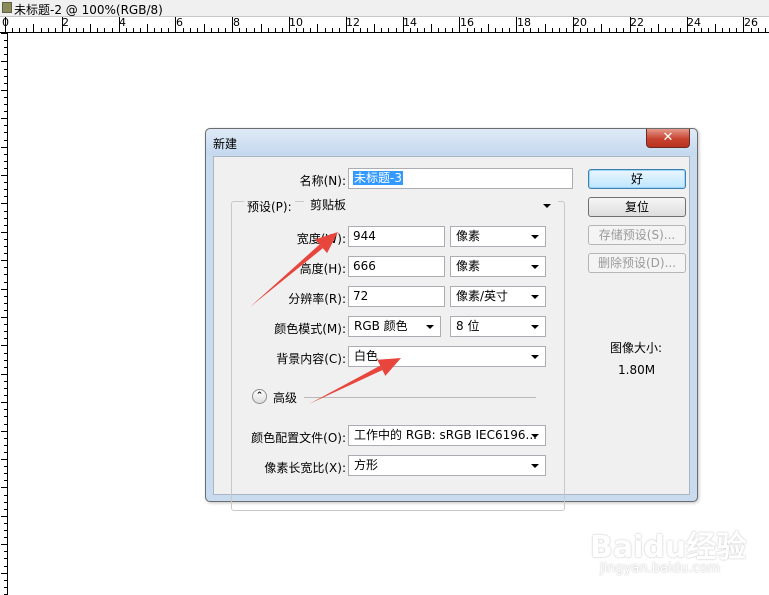  Describe the element at coordinates (325, 318) in the screenshot. I see `annotation-arrows` at that location.